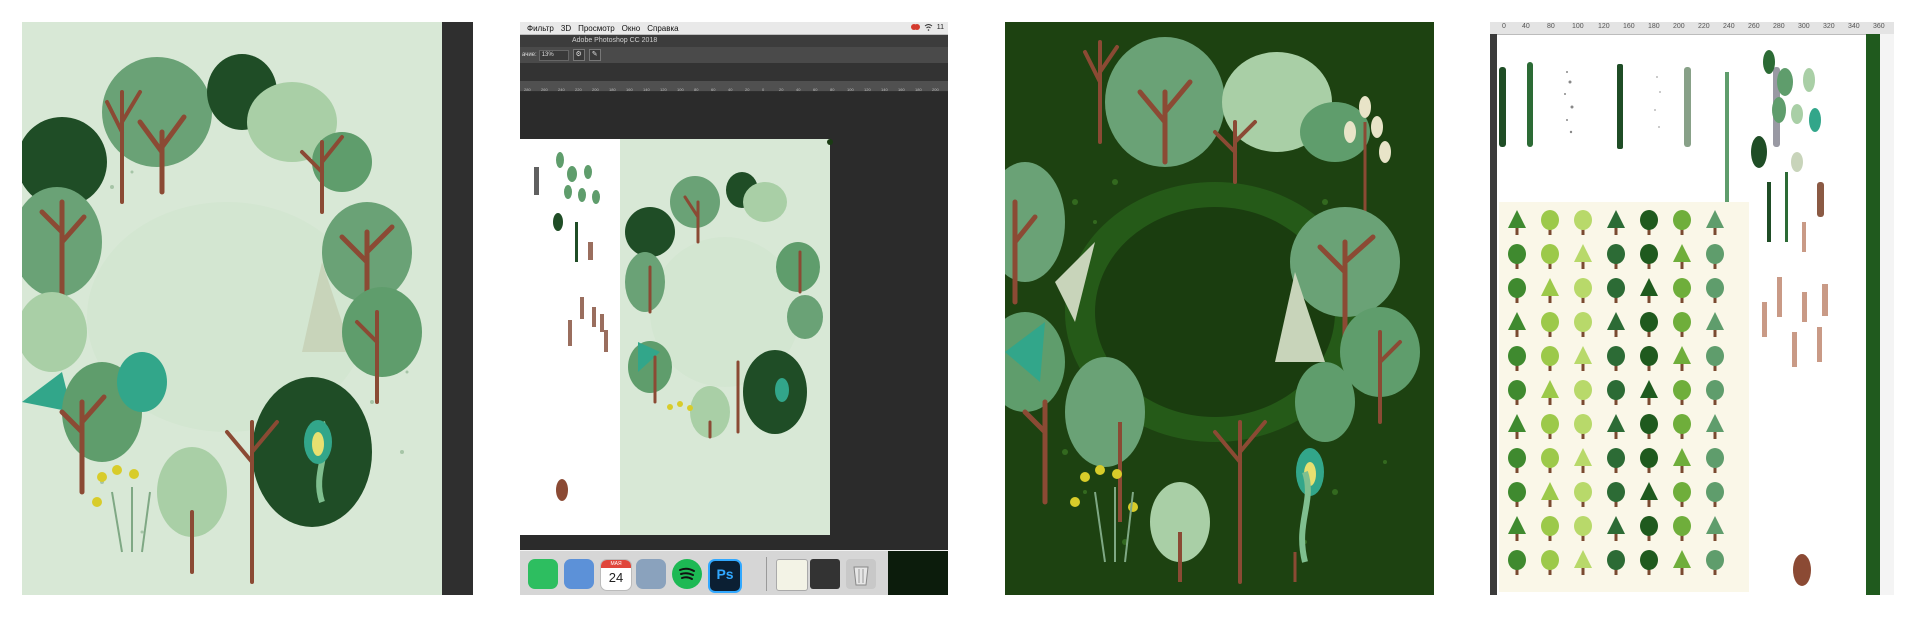  I want to click on menubar-status-area: 11, so click(927, 27).